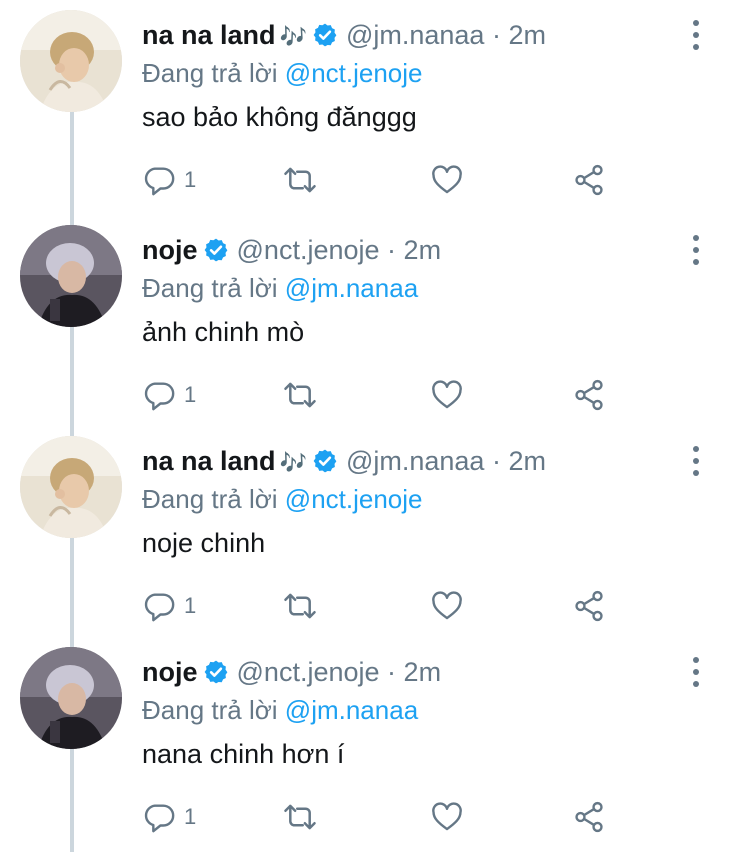  What do you see at coordinates (223, 332) in the screenshot?
I see `tweet-text: ảnh chinh mò` at bounding box center [223, 332].